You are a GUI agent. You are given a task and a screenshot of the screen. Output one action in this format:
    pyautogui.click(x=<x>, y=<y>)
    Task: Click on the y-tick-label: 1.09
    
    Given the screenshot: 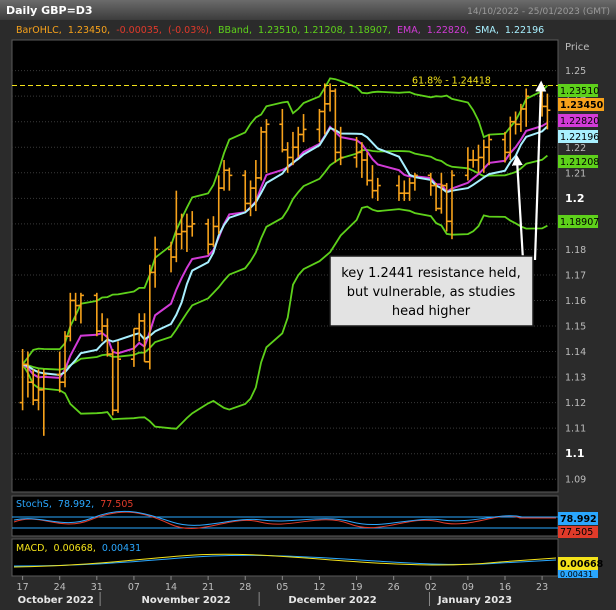 What is the action you would take?
    pyautogui.click(x=575, y=480)
    